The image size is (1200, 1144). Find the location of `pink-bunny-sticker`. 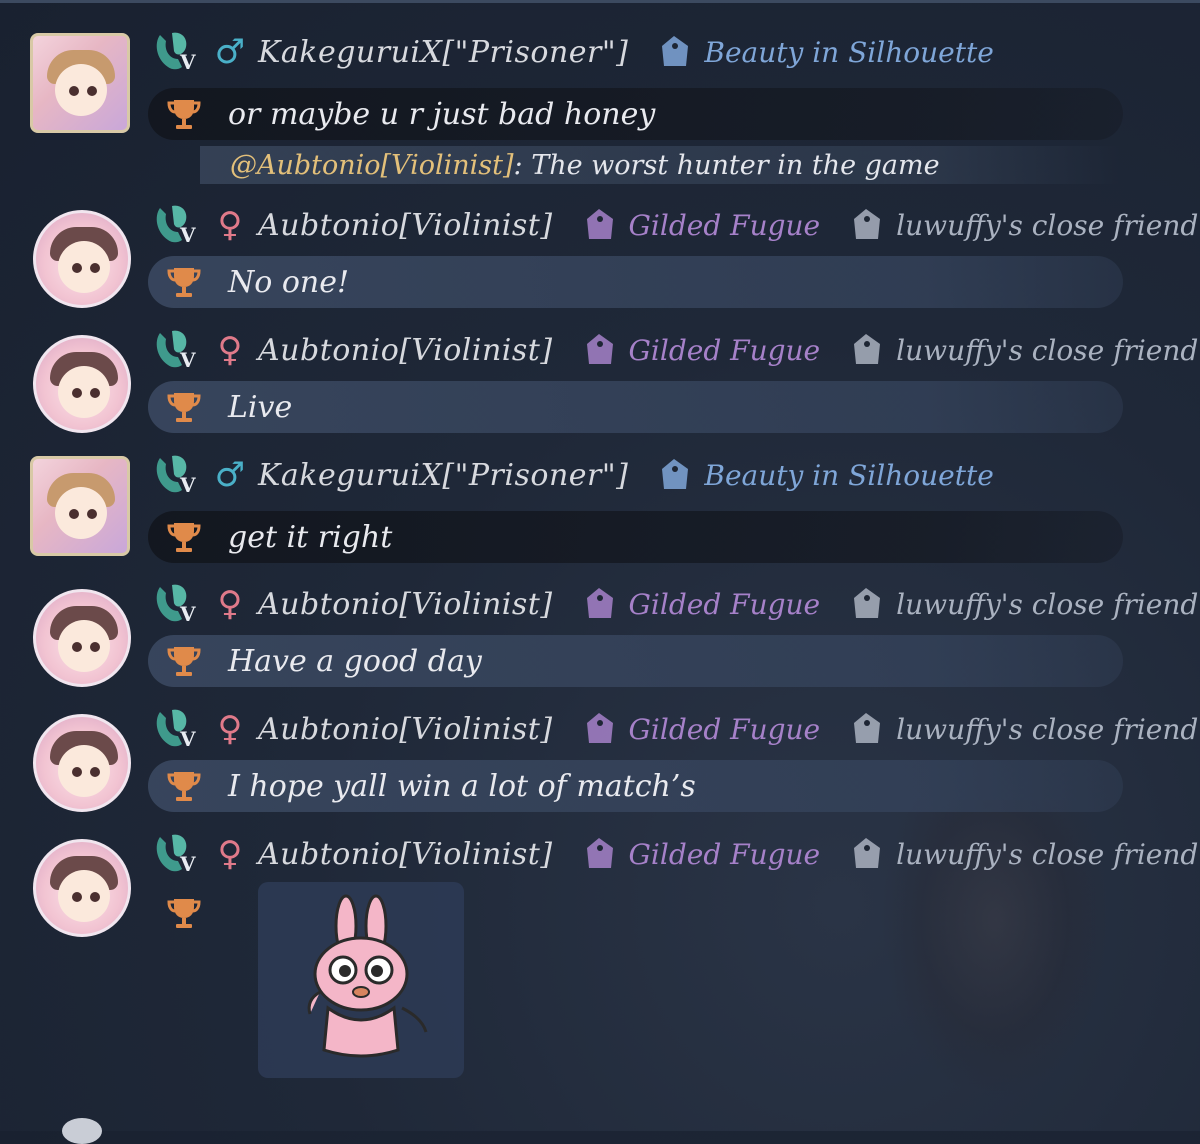

pink-bunny-sticker is located at coordinates (367, 976).